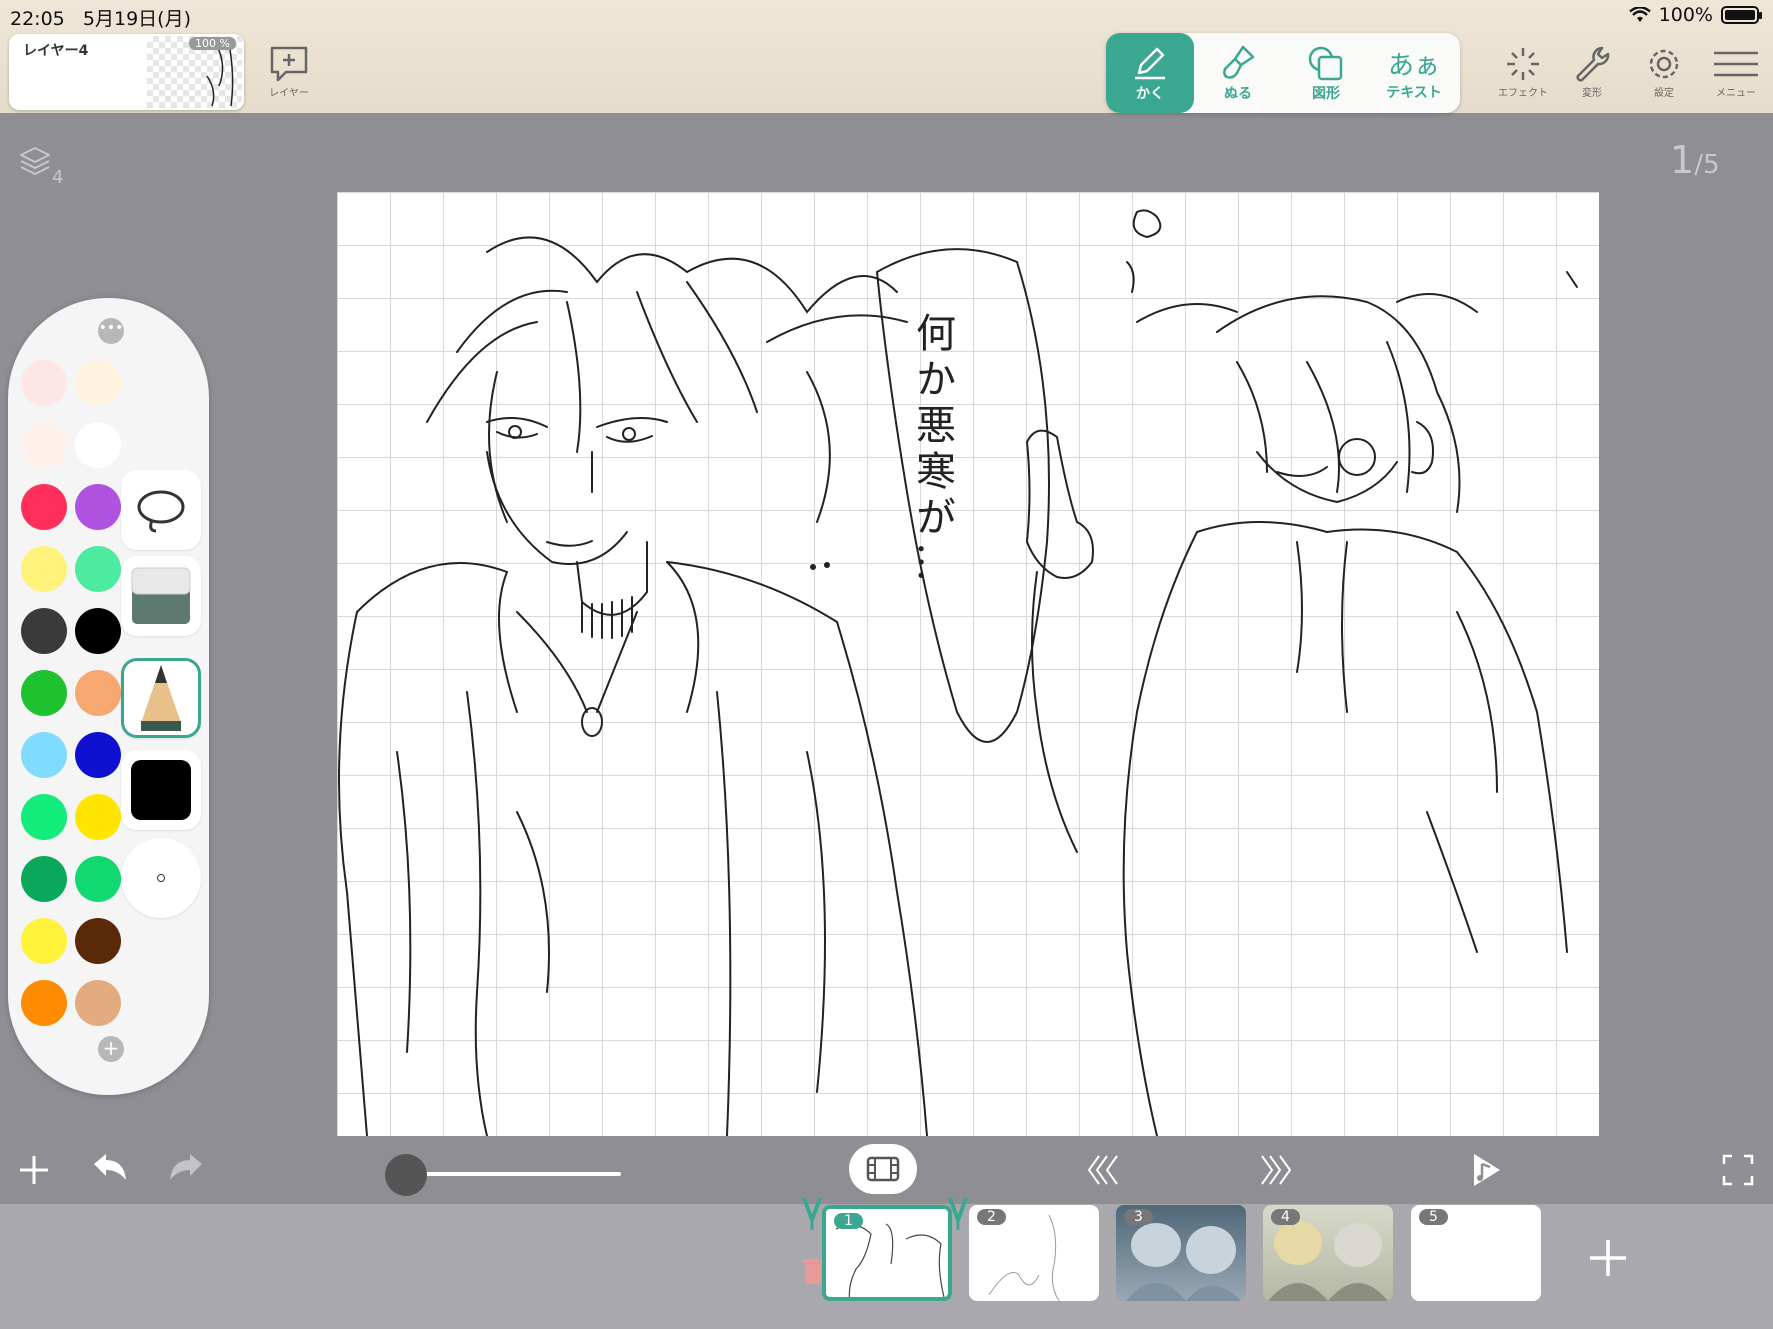  What do you see at coordinates (1486, 1170) in the screenshot?
I see `play-music-icon` at bounding box center [1486, 1170].